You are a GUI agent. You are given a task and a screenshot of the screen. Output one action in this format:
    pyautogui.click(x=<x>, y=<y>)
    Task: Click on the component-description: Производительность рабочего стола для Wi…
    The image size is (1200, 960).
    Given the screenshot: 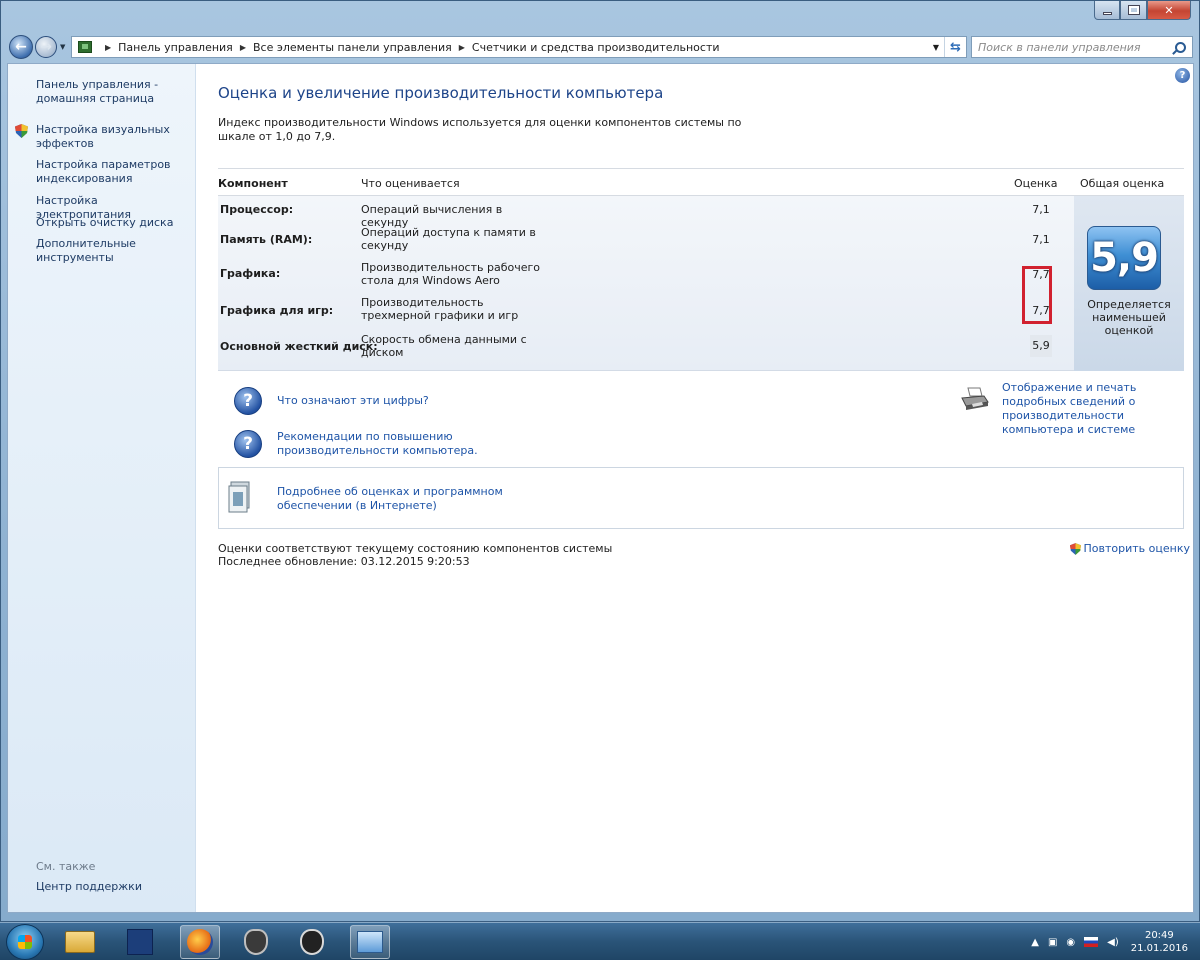 What is the action you would take?
    pyautogui.click(x=451, y=274)
    